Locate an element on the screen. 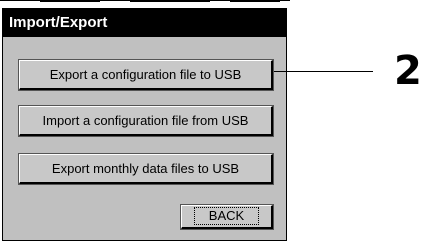  cropped-top-edge is located at coordinates (145, 3).